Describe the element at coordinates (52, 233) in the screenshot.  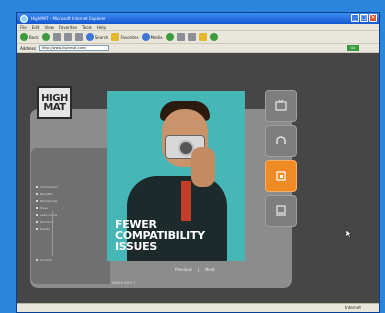
I see `nav-divider` at that location.